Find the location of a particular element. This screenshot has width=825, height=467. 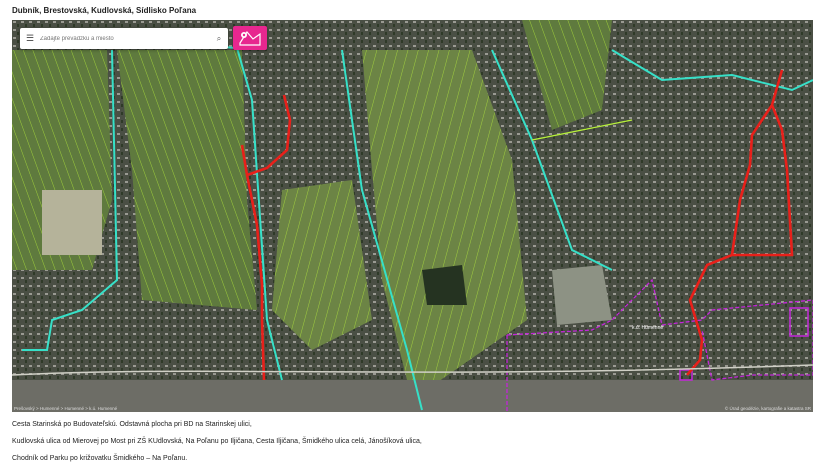

layers-button is located at coordinates (250, 38).